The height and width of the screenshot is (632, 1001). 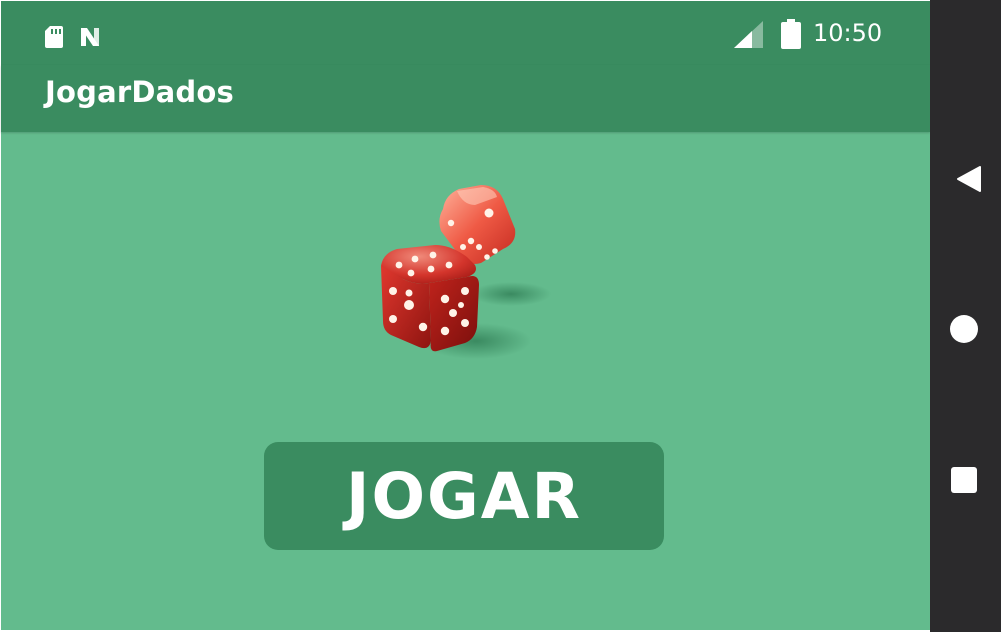 I want to click on sd-card-icon, so click(x=54, y=37).